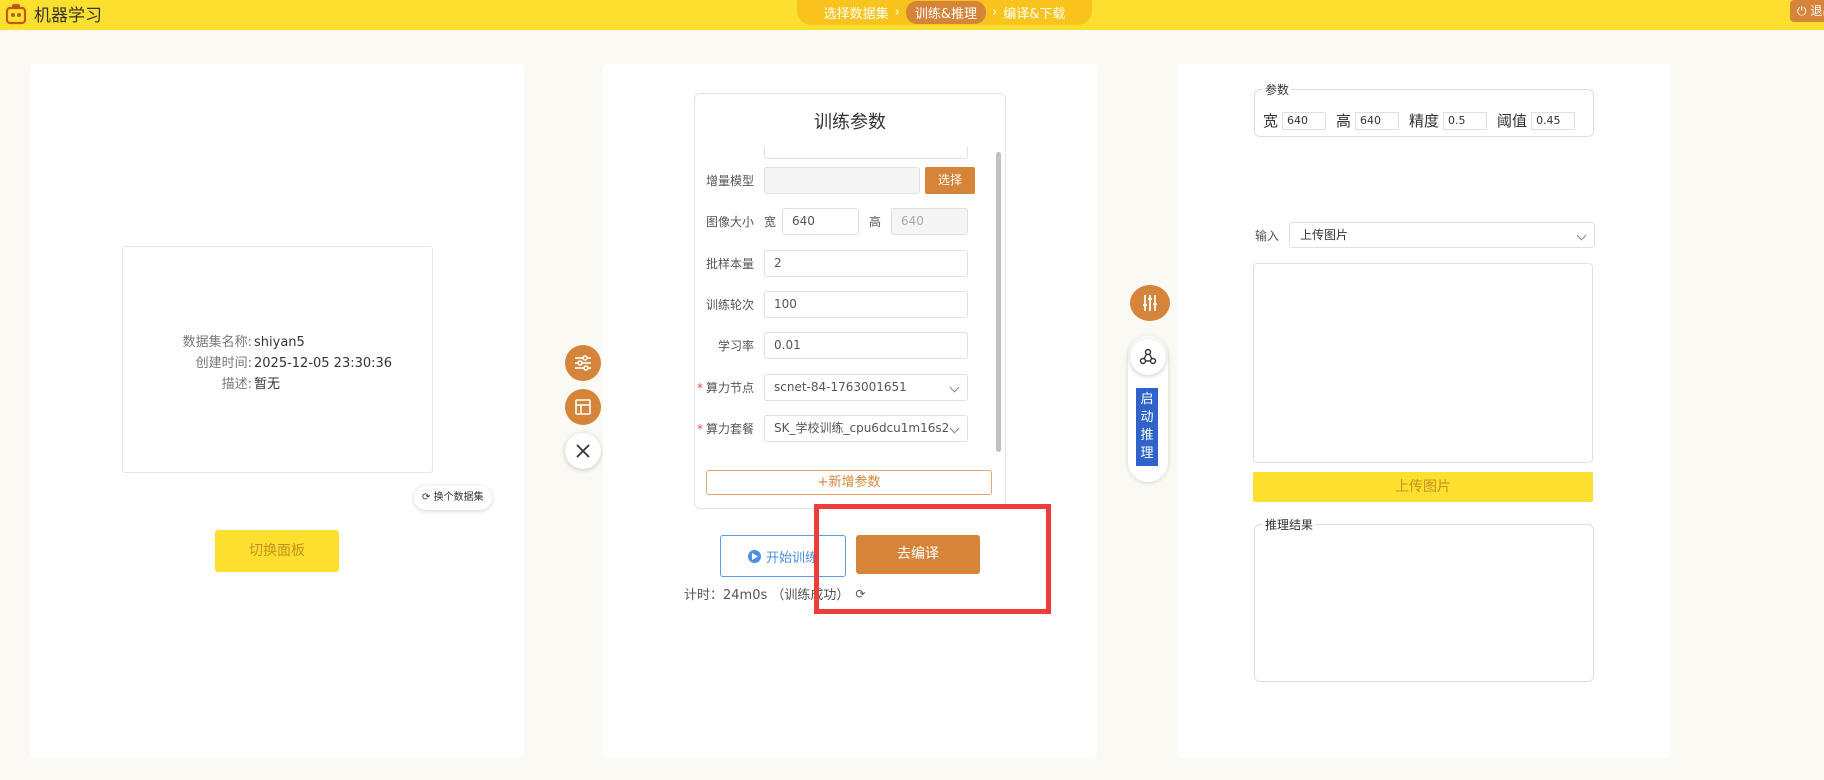 This screenshot has height=780, width=1824. I want to click on add-param-button: +新增参数, so click(849, 482).